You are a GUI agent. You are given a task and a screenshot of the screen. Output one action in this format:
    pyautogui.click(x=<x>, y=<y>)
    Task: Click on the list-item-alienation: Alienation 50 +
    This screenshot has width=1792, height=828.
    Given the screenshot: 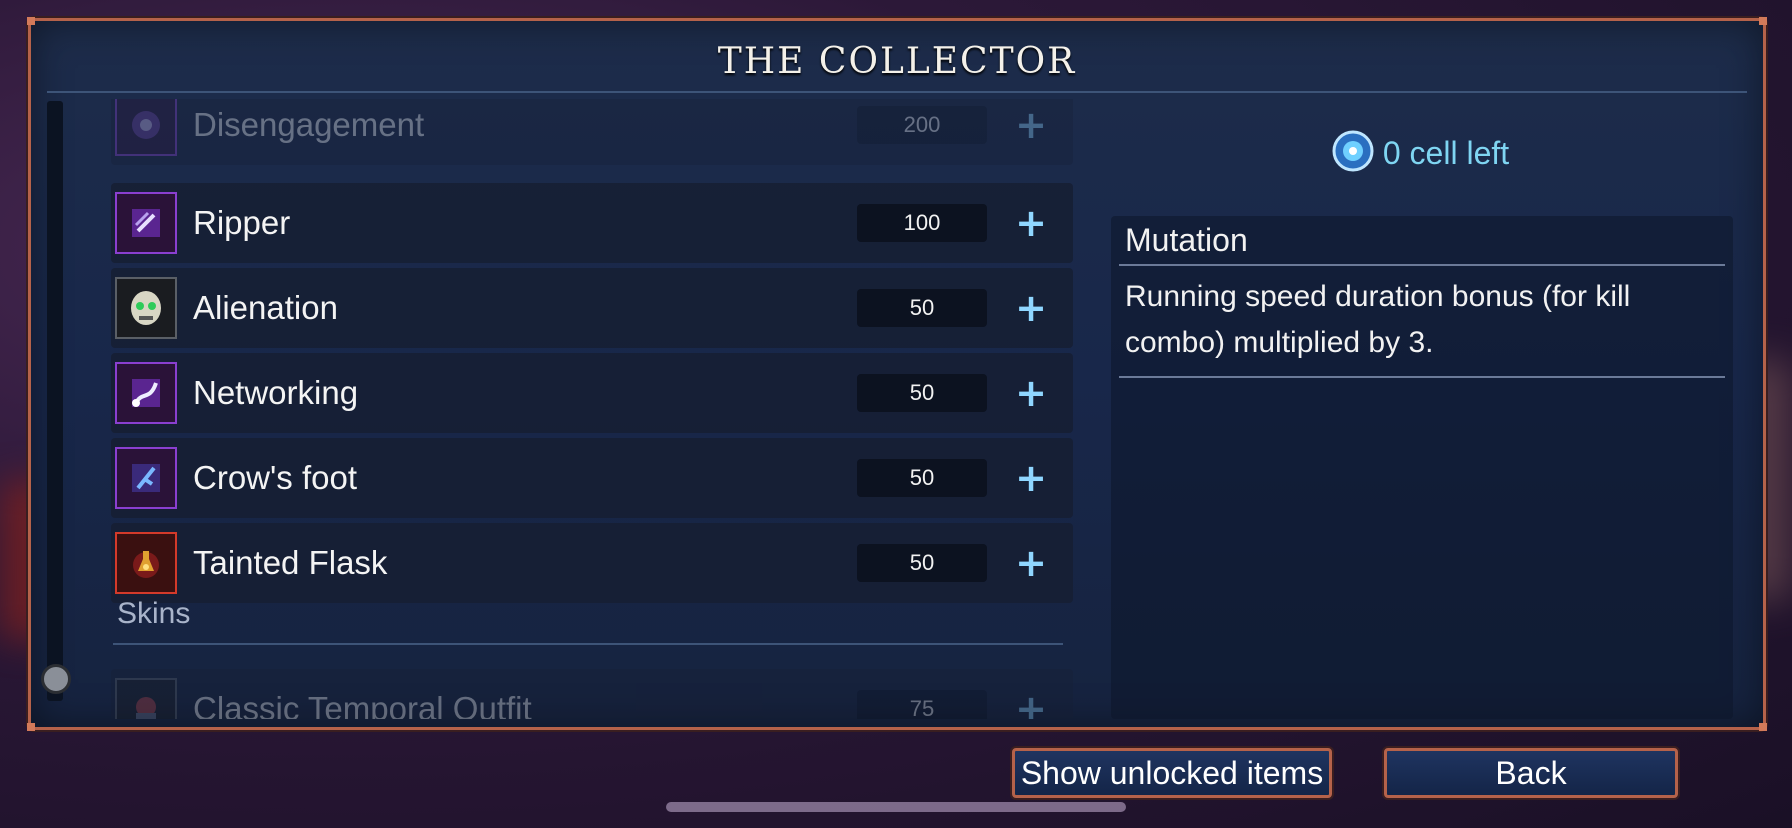 What is the action you would take?
    pyautogui.click(x=592, y=308)
    